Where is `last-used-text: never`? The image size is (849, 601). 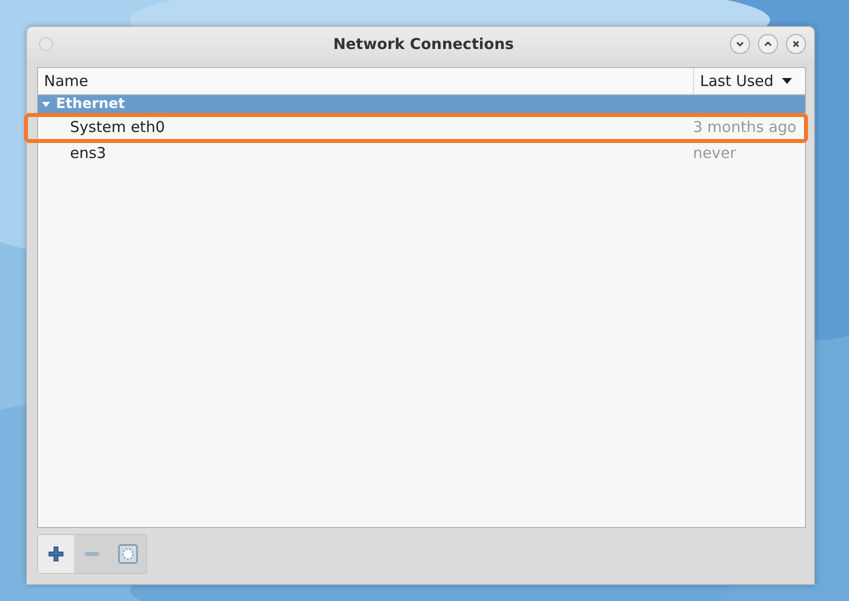
last-used-text: never is located at coordinates (715, 153).